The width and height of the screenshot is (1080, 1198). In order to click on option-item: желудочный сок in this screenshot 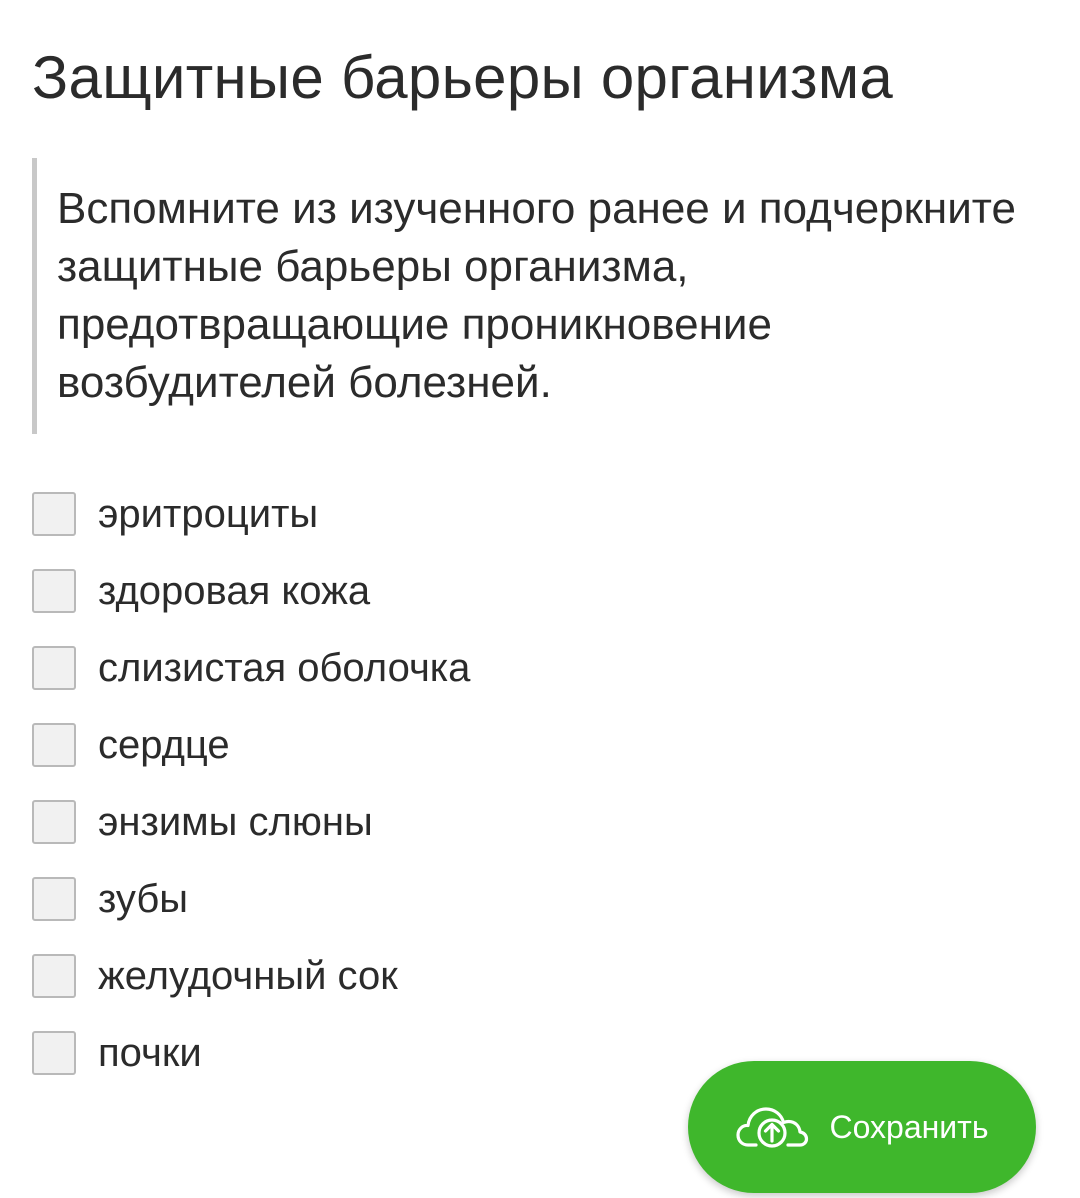, I will do `click(251, 976)`.